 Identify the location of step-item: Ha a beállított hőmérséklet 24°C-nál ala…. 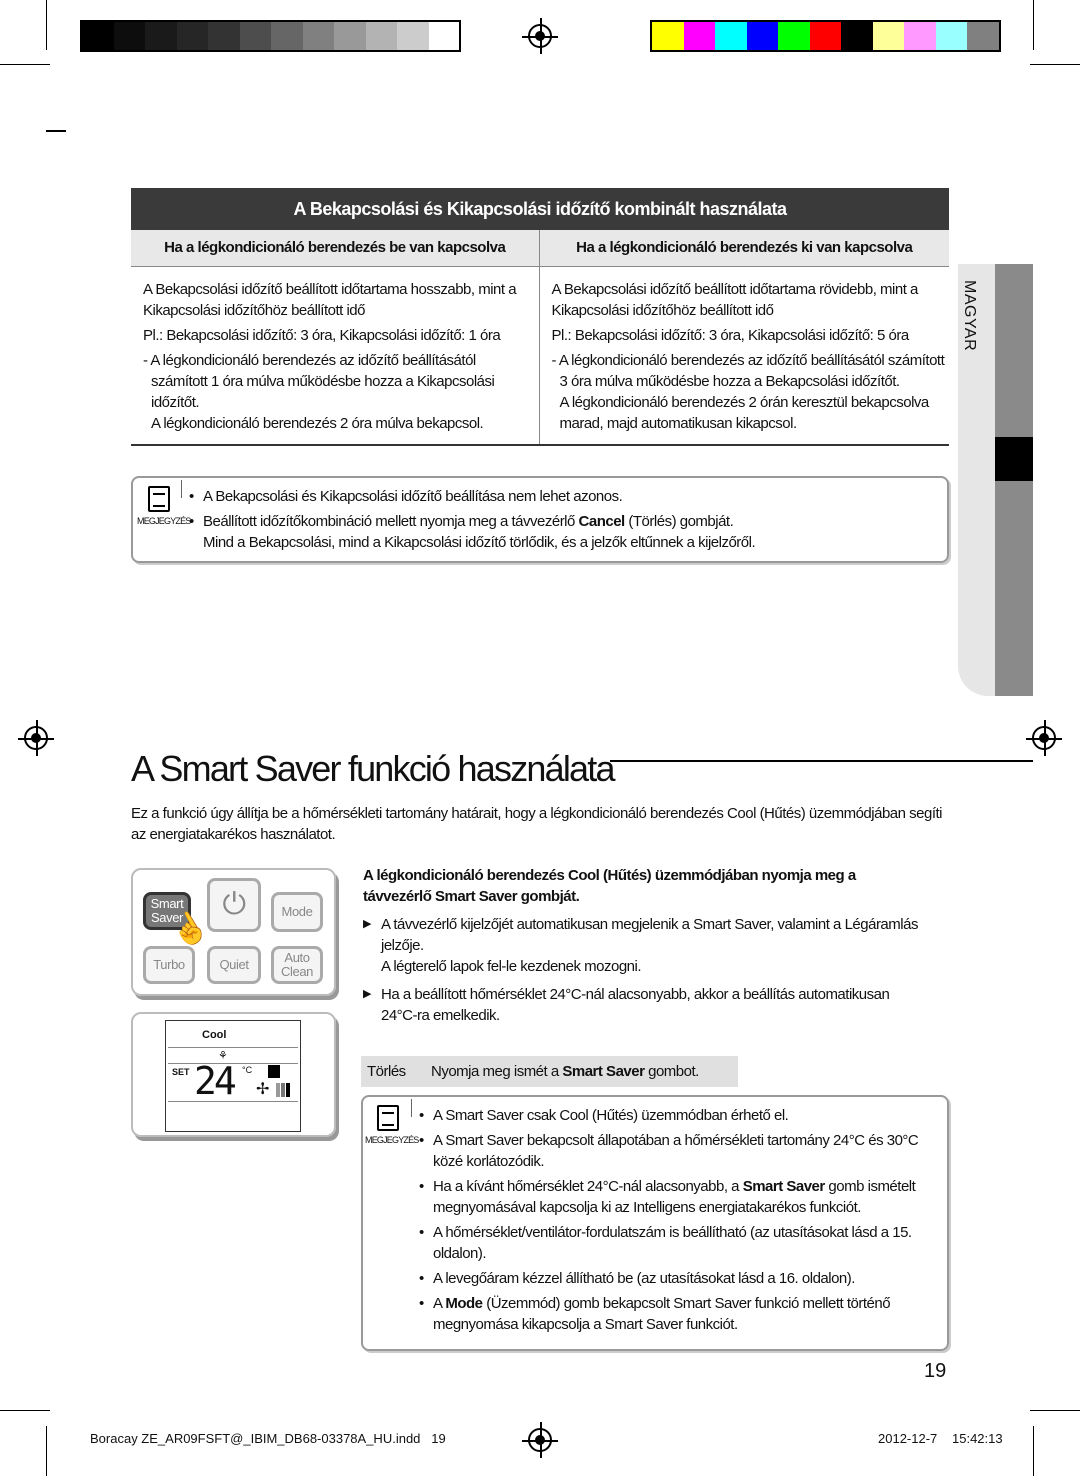
(643, 1005).